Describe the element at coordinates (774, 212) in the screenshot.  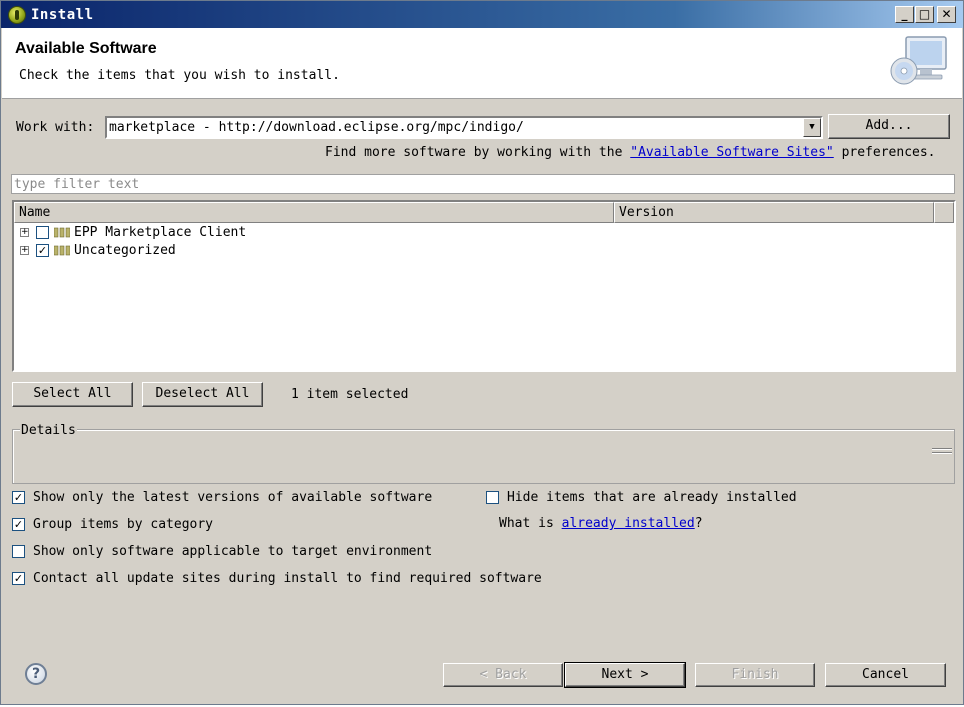
I see `column-version: Version` at that location.